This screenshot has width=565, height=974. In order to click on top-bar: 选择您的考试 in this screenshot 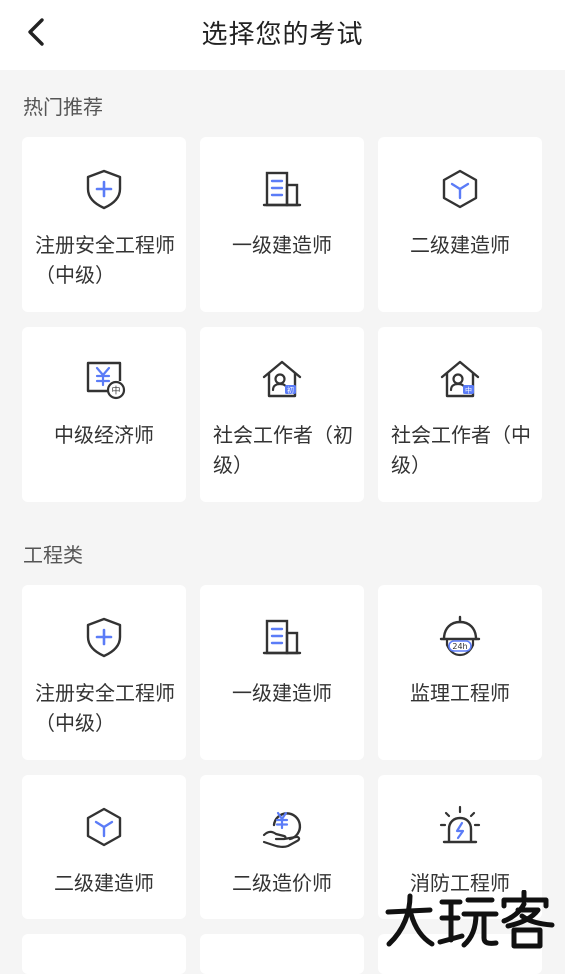, I will do `click(282, 35)`.